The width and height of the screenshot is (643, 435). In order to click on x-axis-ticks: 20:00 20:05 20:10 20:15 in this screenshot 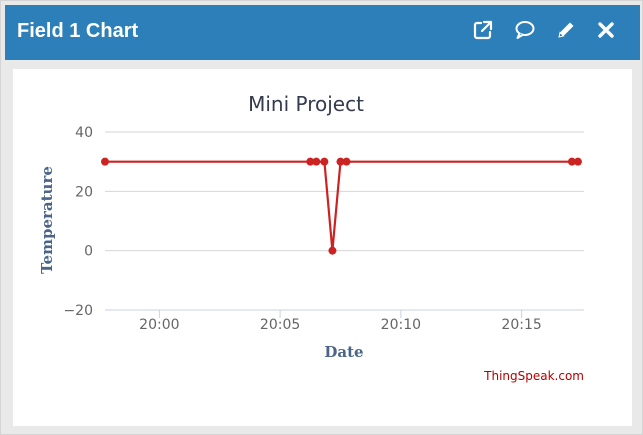, I will do `click(340, 321)`.